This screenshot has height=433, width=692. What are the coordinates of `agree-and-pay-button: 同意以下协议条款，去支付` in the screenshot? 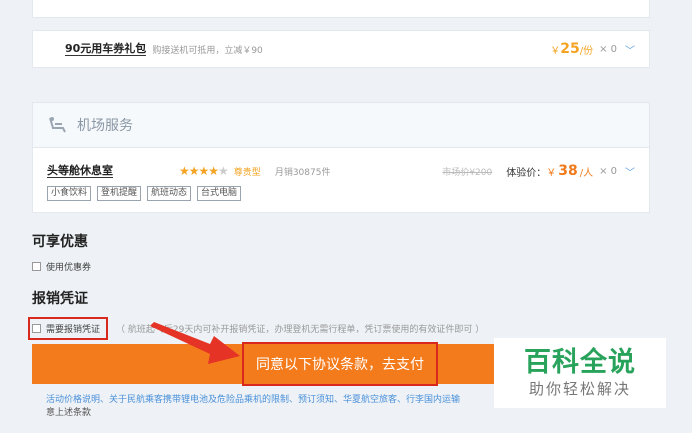 It's located at (340, 364).